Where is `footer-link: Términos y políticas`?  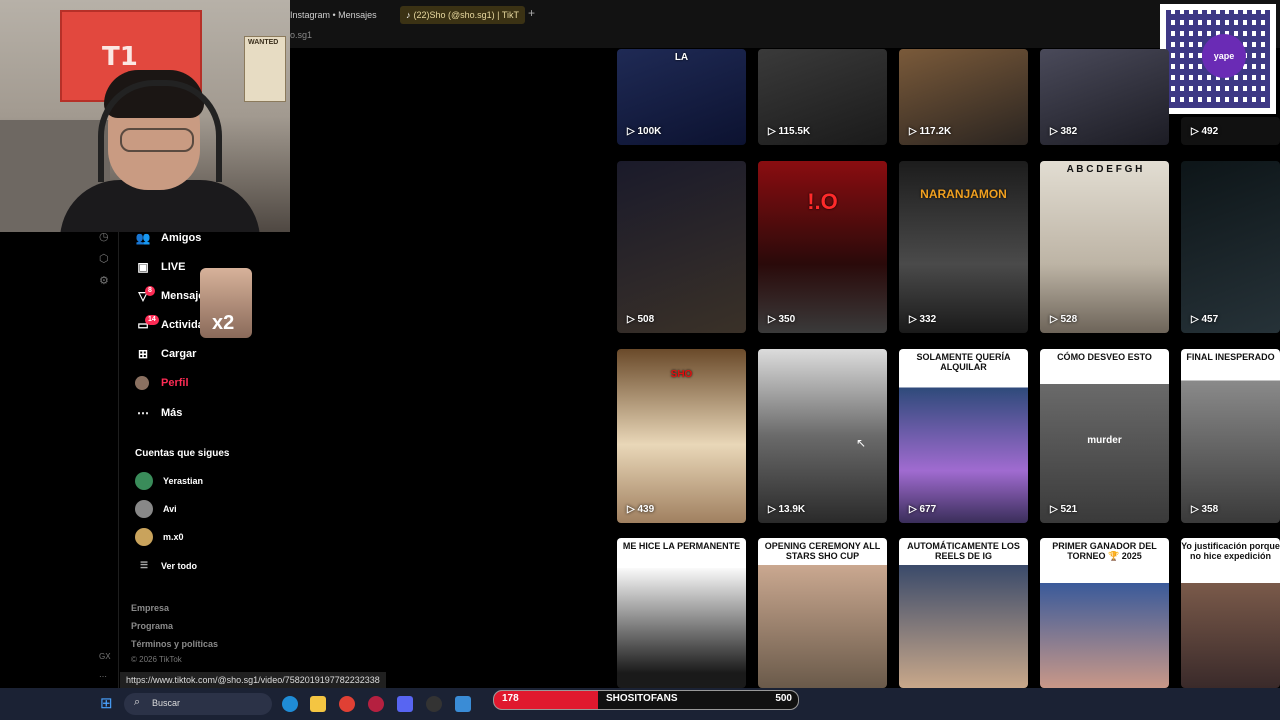 footer-link: Términos y políticas is located at coordinates (174, 644).